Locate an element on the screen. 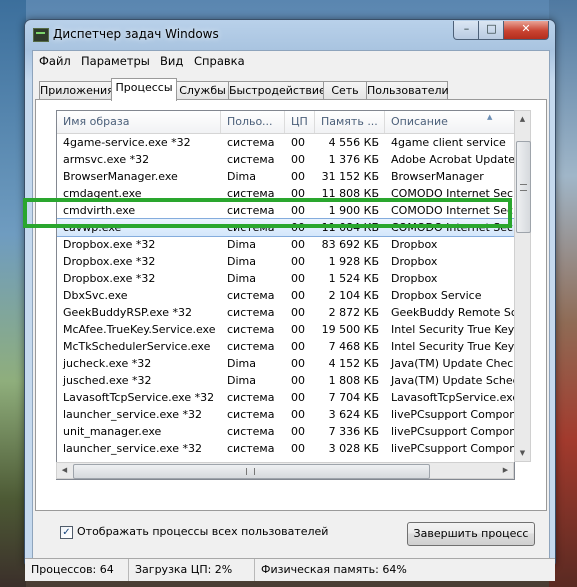  sort-arrow-icon: ▲ is located at coordinates (490, 117).